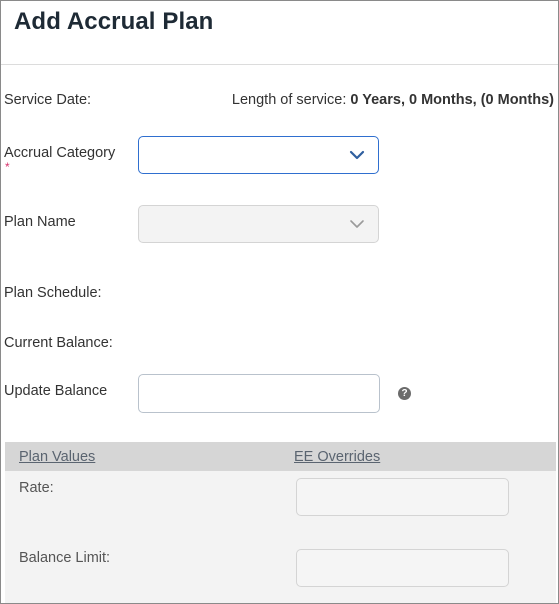 The height and width of the screenshot is (604, 559). I want to click on ee-overrides-column: EE Overrides, so click(337, 457).